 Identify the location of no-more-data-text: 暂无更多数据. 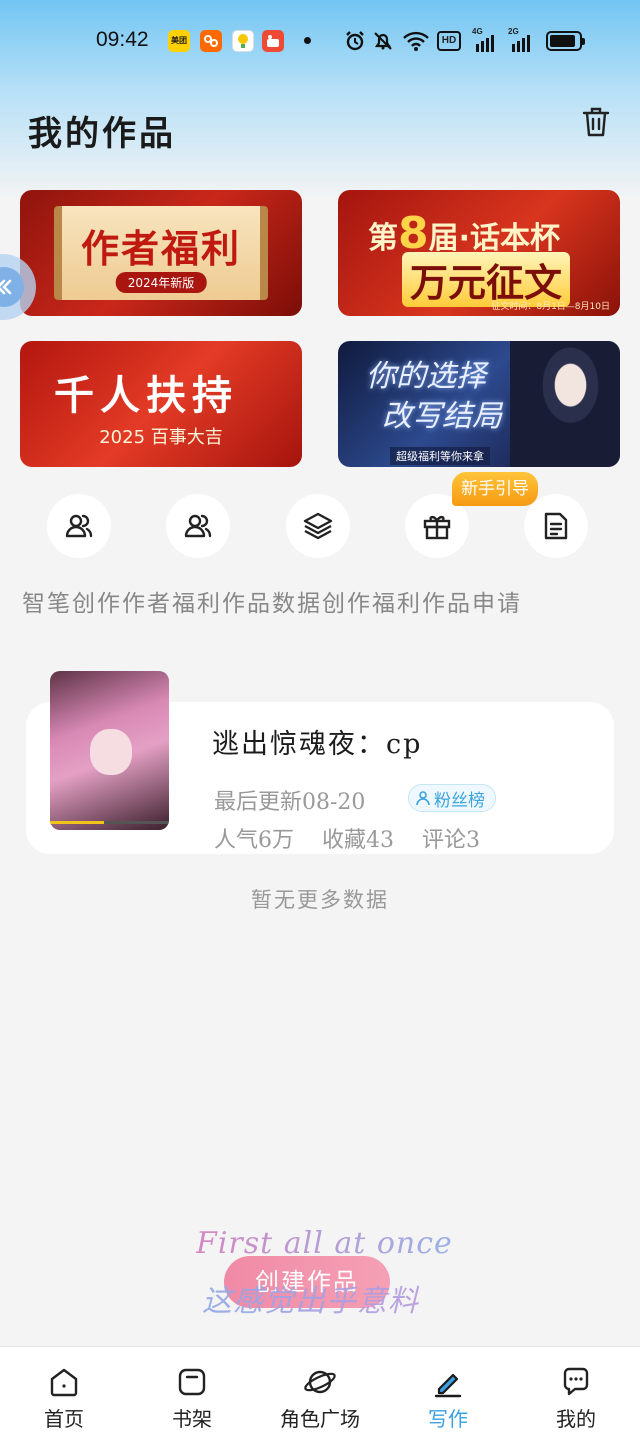
(320, 900).